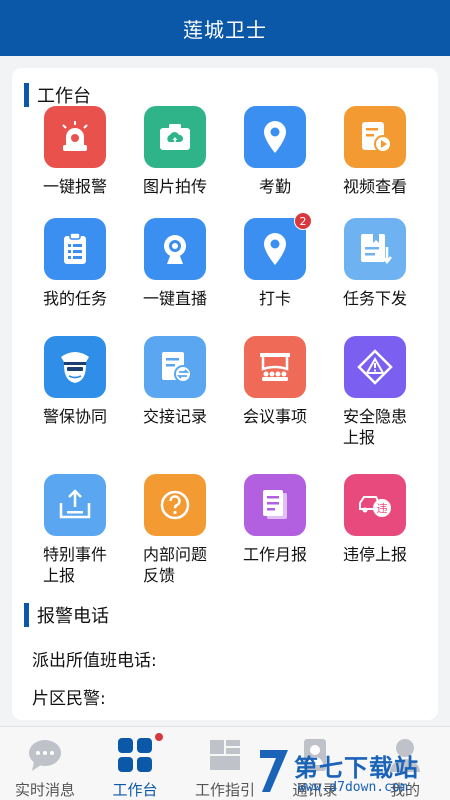  I want to click on hazard-warning-icon, so click(375, 367).